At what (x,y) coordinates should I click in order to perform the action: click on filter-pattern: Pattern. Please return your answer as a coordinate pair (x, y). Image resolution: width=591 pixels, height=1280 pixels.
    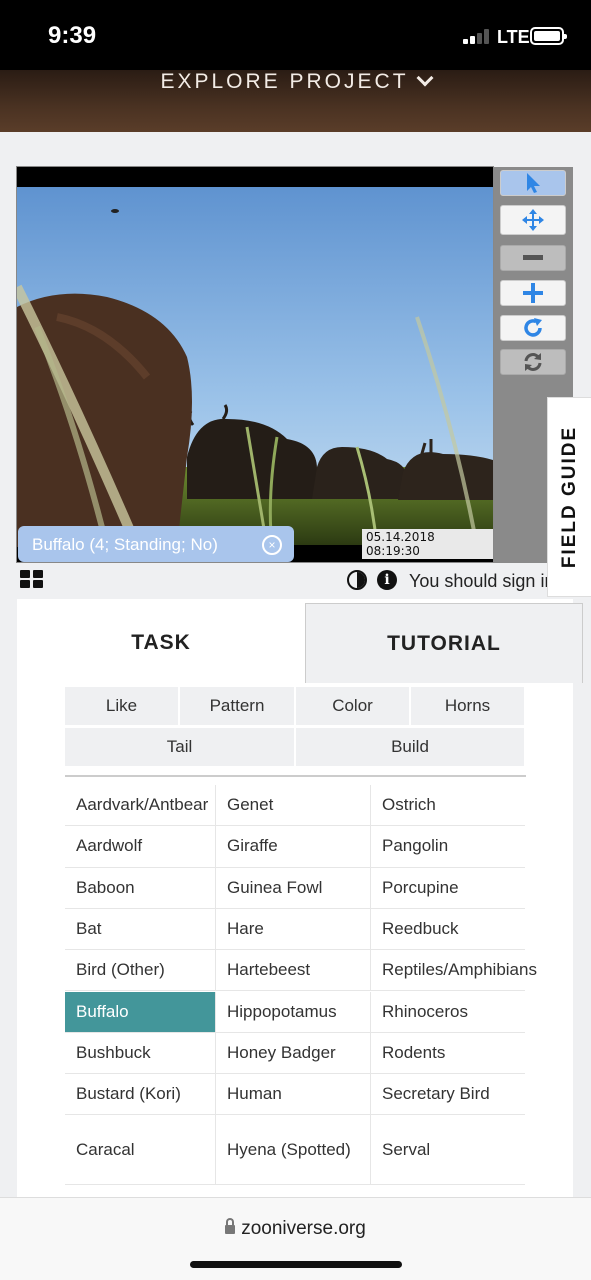
    Looking at the image, I should click on (237, 706).